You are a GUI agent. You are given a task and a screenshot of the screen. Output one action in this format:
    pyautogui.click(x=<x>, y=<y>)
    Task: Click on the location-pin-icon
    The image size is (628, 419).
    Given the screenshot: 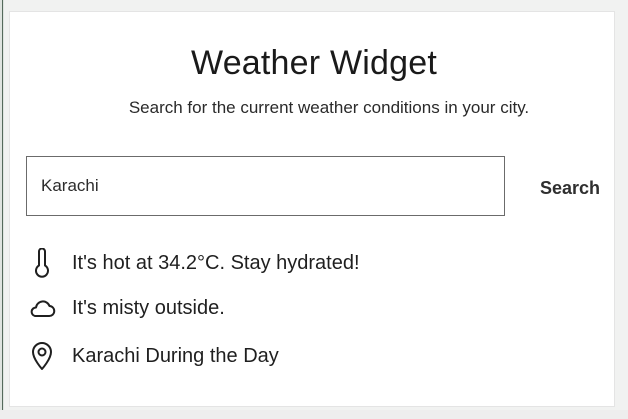 What is the action you would take?
    pyautogui.click(x=42, y=356)
    